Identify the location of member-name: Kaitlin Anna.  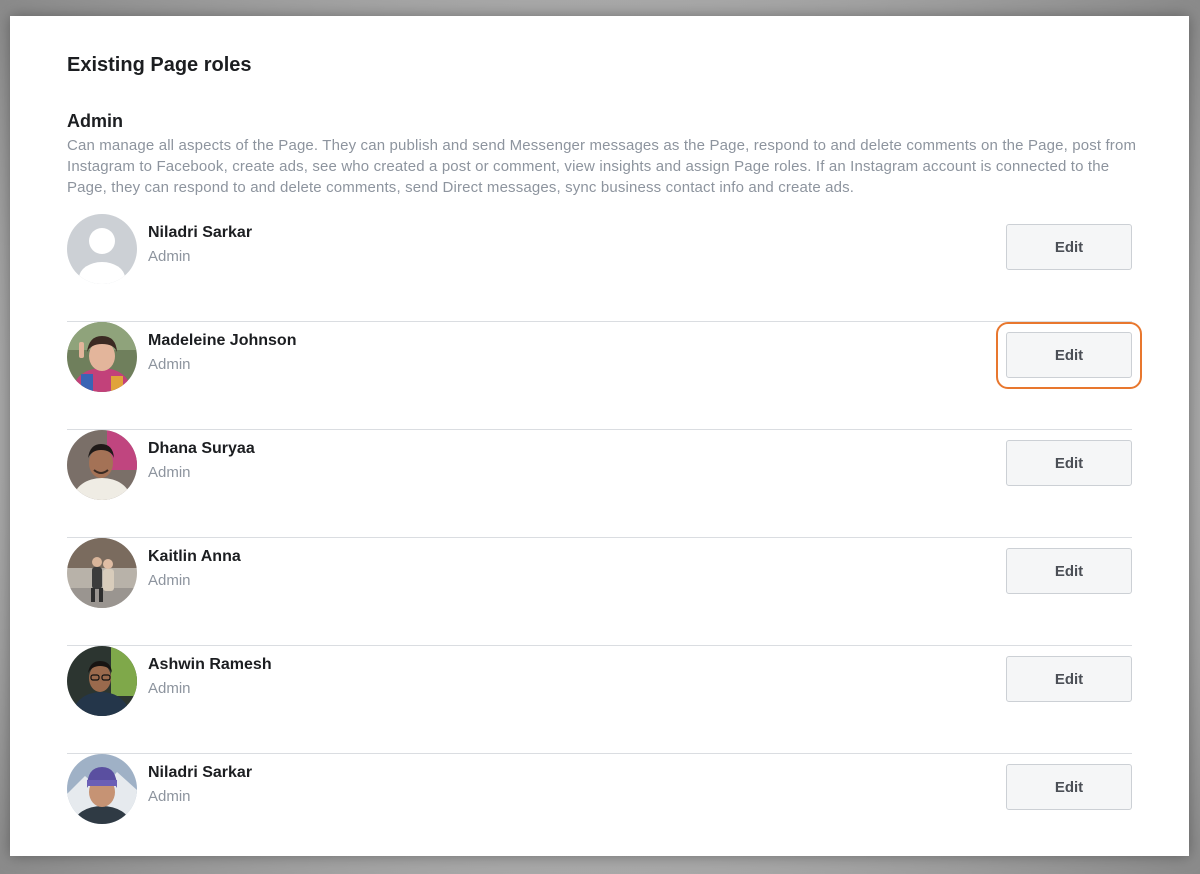
(194, 556).